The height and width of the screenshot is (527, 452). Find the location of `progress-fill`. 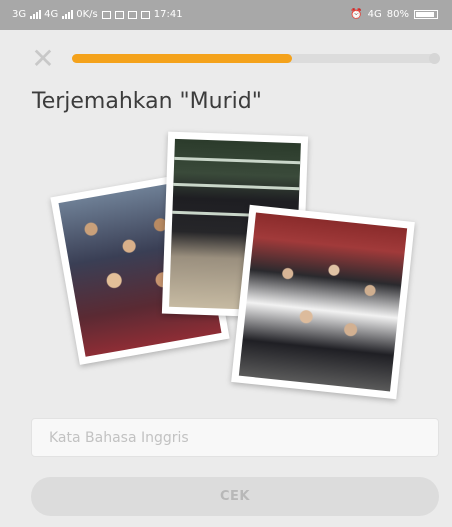

progress-fill is located at coordinates (182, 58).